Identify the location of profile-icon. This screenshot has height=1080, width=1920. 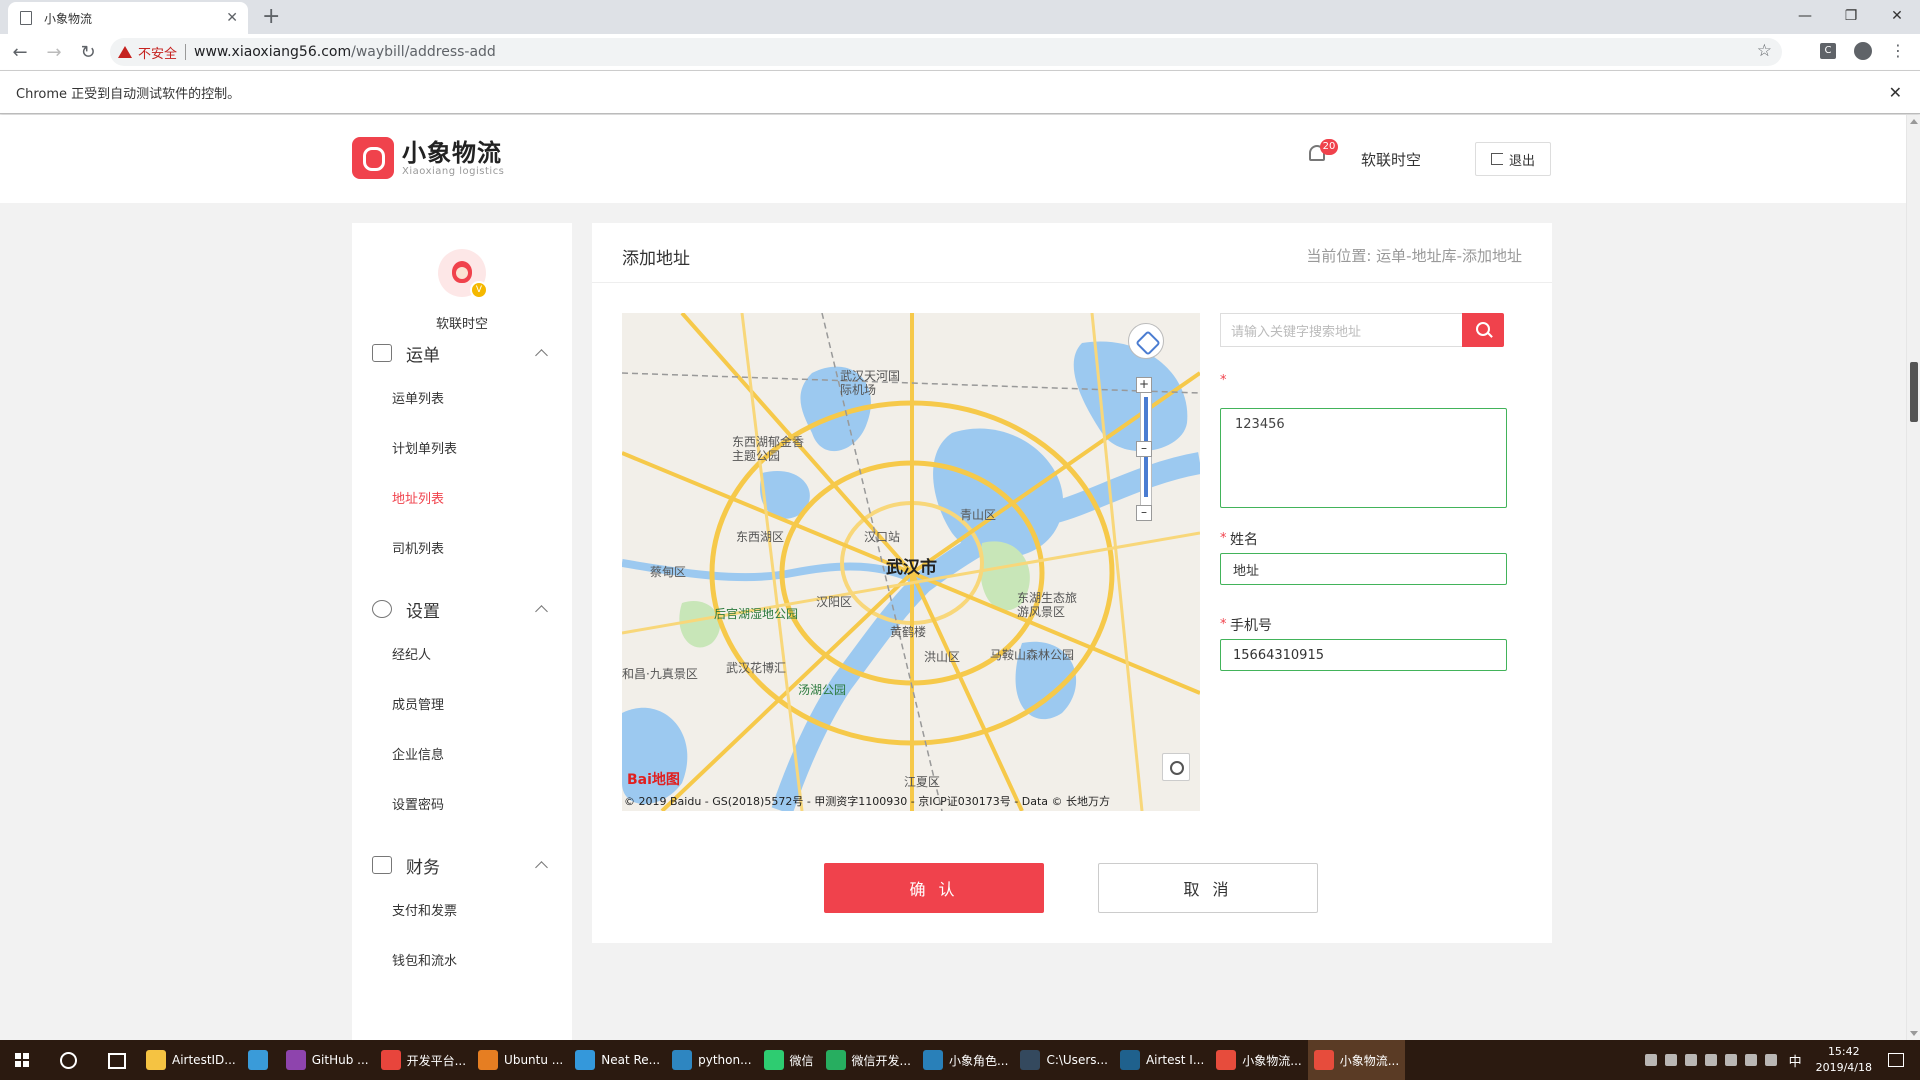
(1863, 50).